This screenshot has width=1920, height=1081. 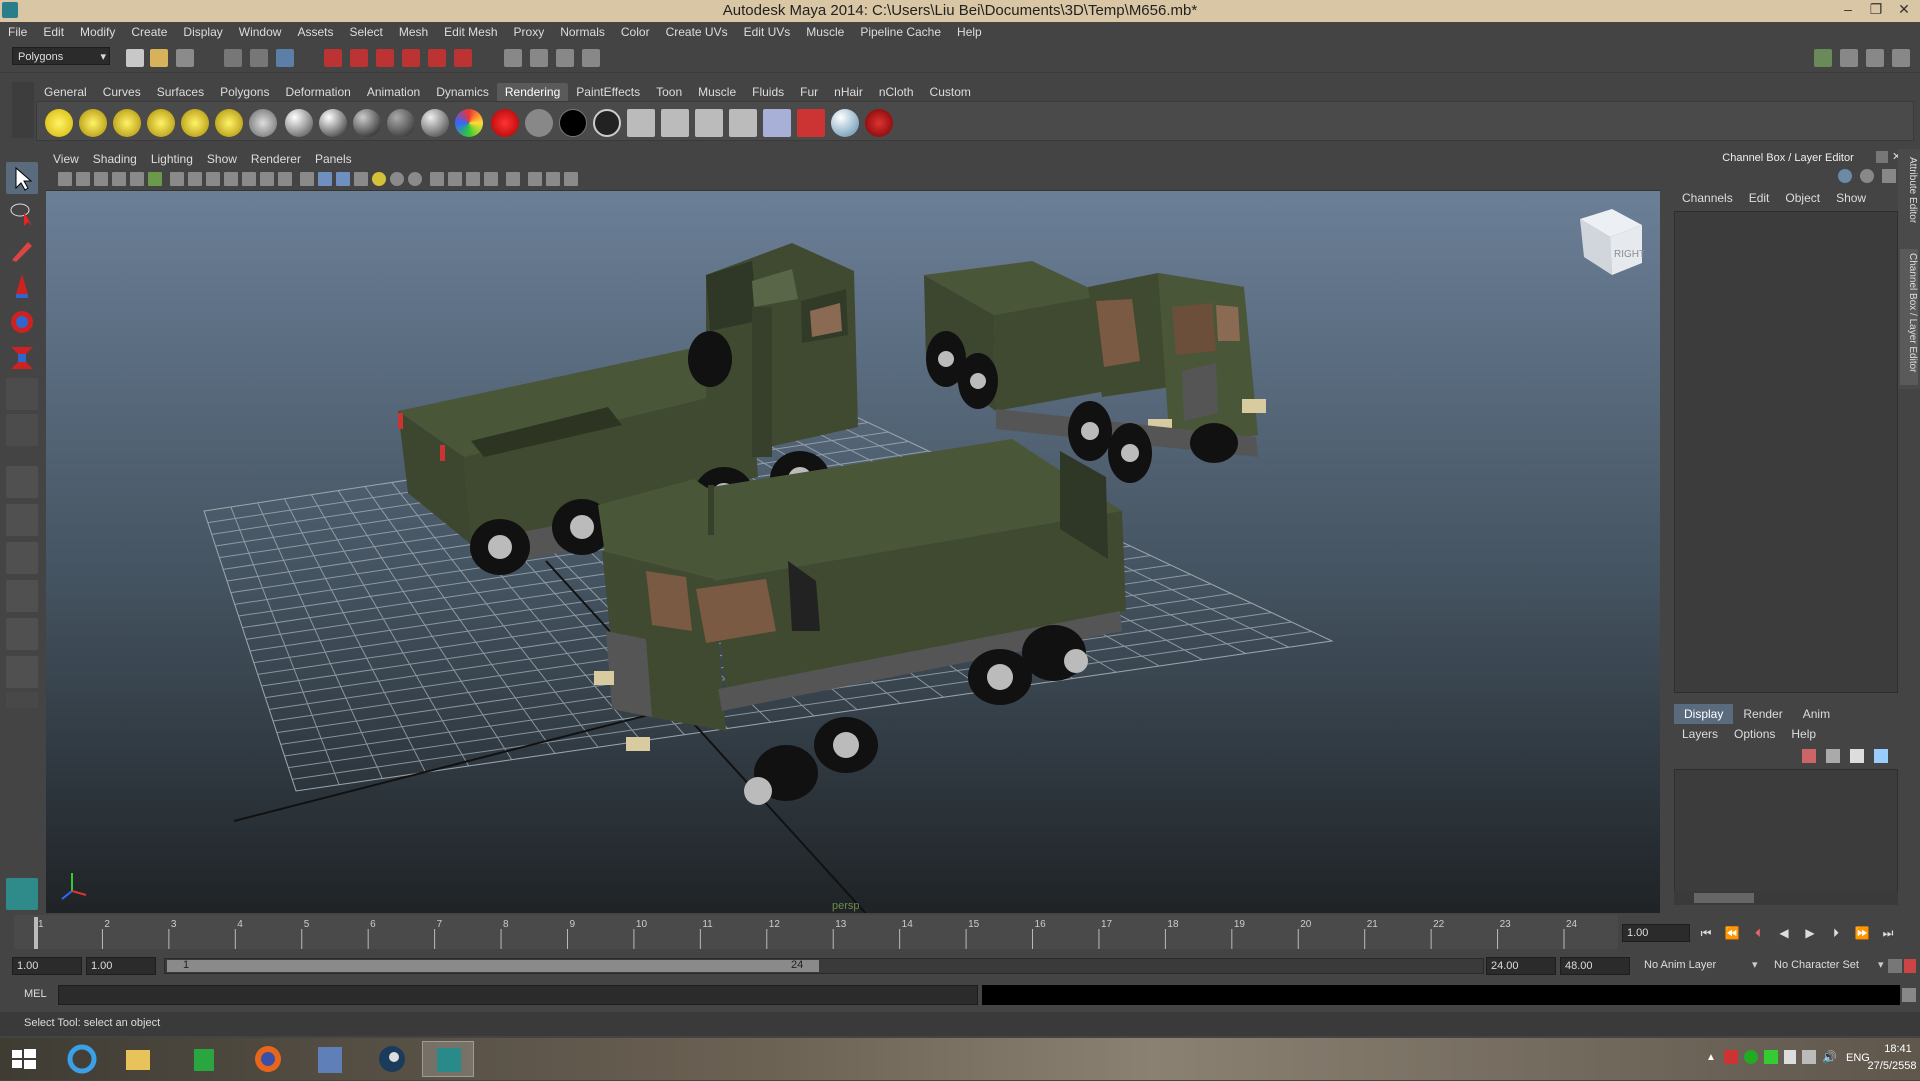 I want to click on menu-normals: Normals, so click(x=582, y=32).